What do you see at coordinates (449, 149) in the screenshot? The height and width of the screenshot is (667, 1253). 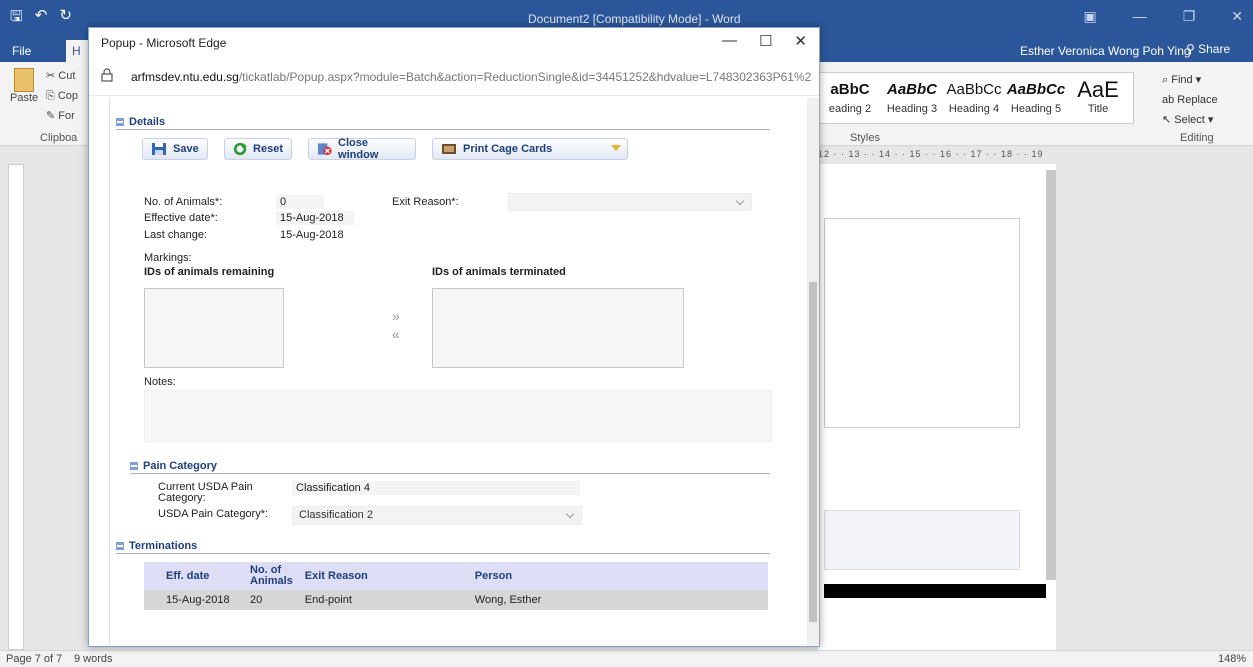 I see `cage-card-icon` at bounding box center [449, 149].